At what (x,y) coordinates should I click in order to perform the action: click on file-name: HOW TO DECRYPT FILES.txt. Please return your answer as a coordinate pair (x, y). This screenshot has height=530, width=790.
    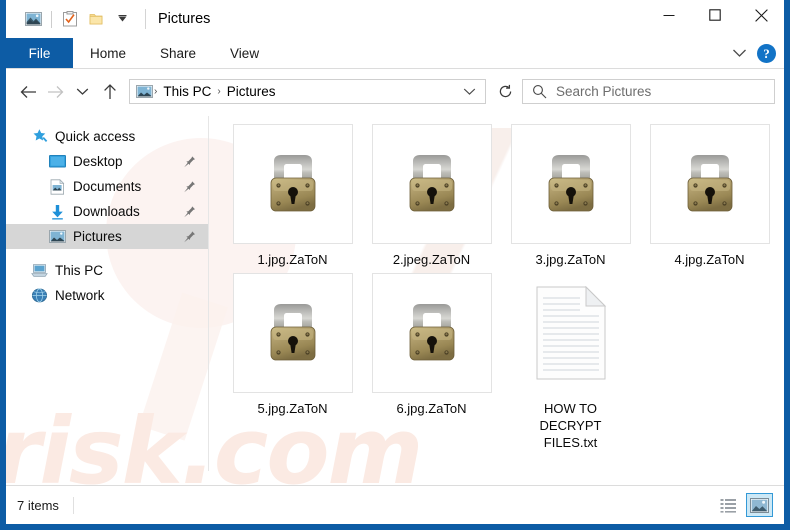
    Looking at the image, I should click on (570, 425).